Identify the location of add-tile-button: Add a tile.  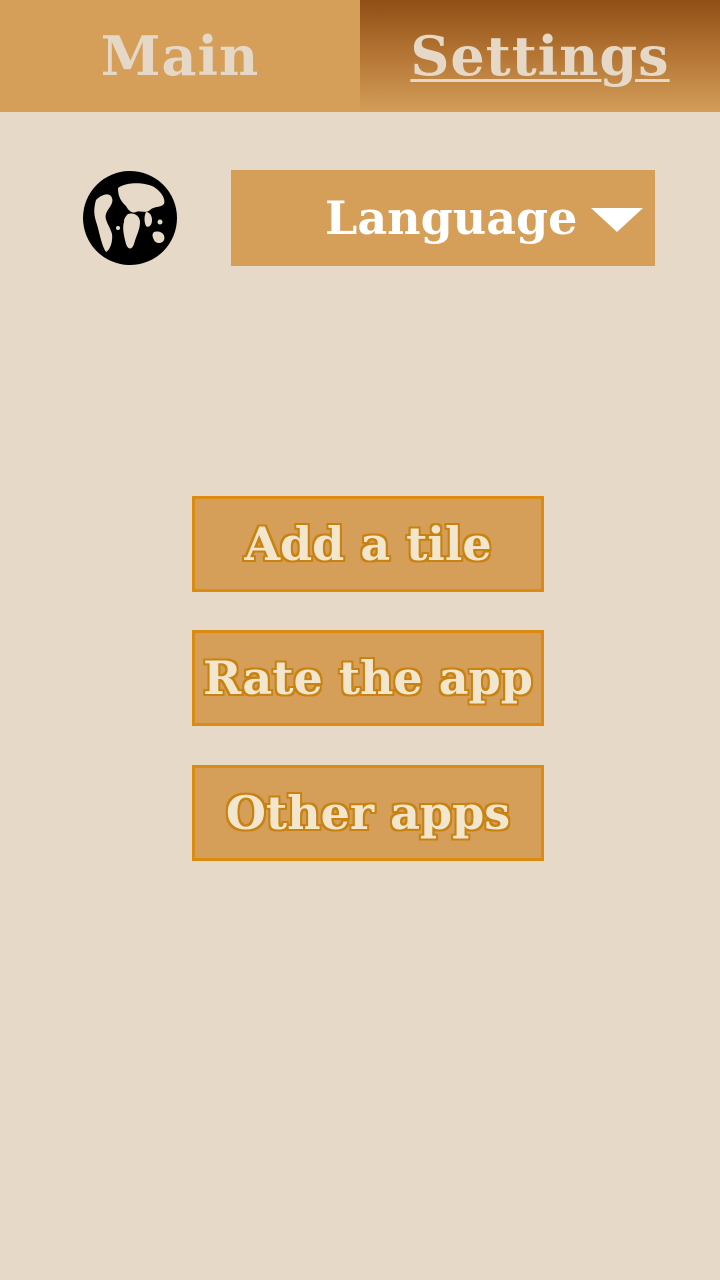
(368, 544).